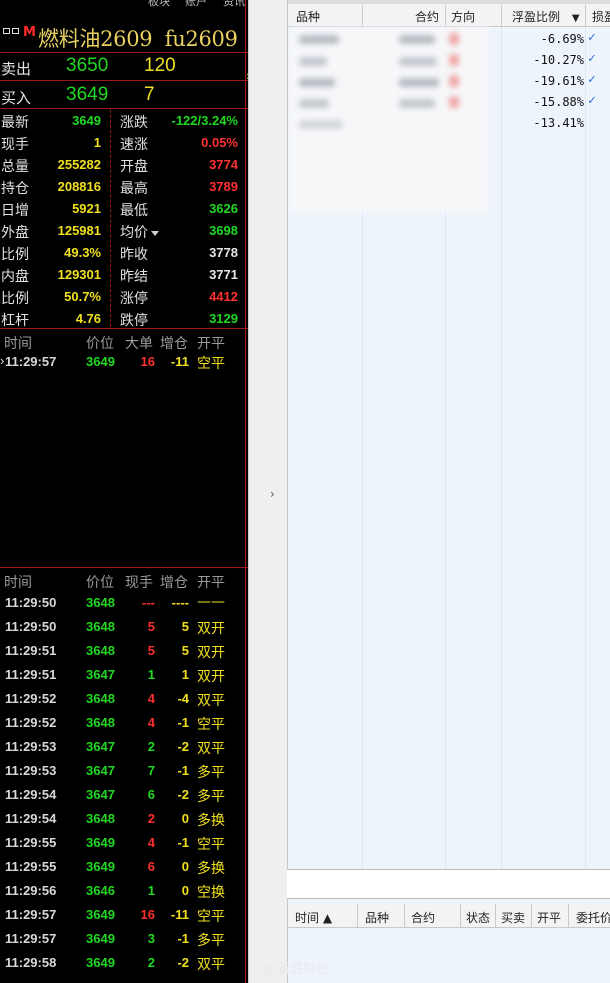 This screenshot has height=983, width=610. What do you see at coordinates (124, 771) in the screenshot?
I see `tick-row: 11:29:53 3647 7 -1 多平` at bounding box center [124, 771].